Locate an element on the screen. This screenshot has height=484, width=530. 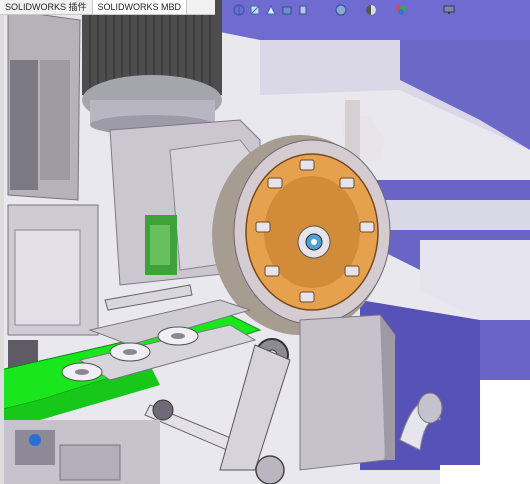
display-style-icon is located at coordinates (287, 10).